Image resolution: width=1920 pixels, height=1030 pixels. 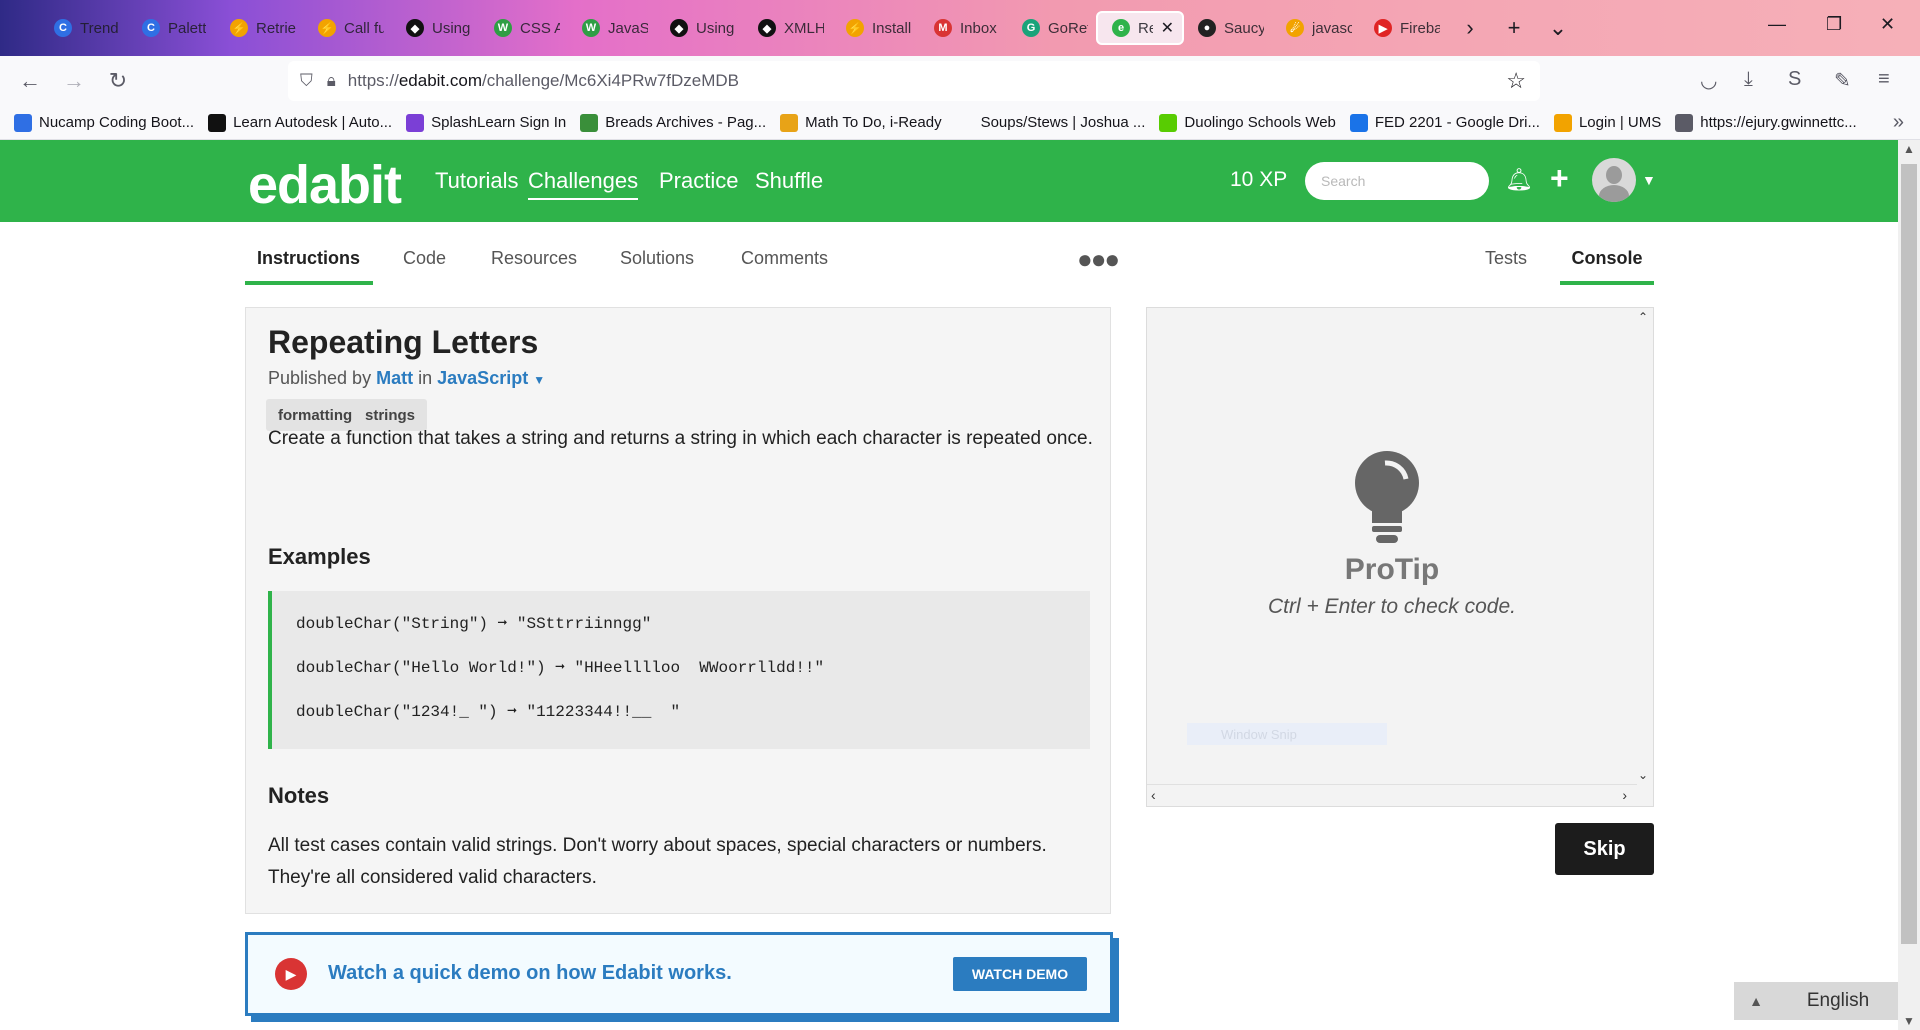 I want to click on scroll-left-icon: ‹, so click(x=1153, y=795).